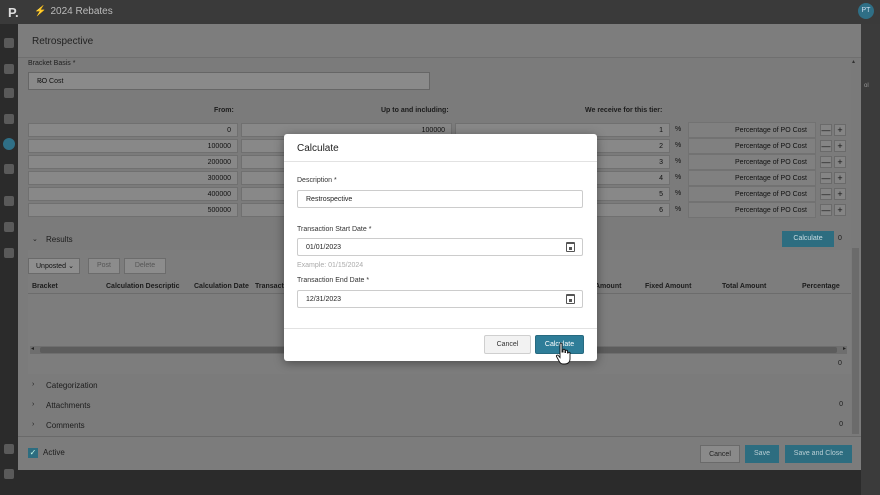  What do you see at coordinates (608, 286) in the screenshot?
I see `col-amount: Amount` at bounding box center [608, 286].